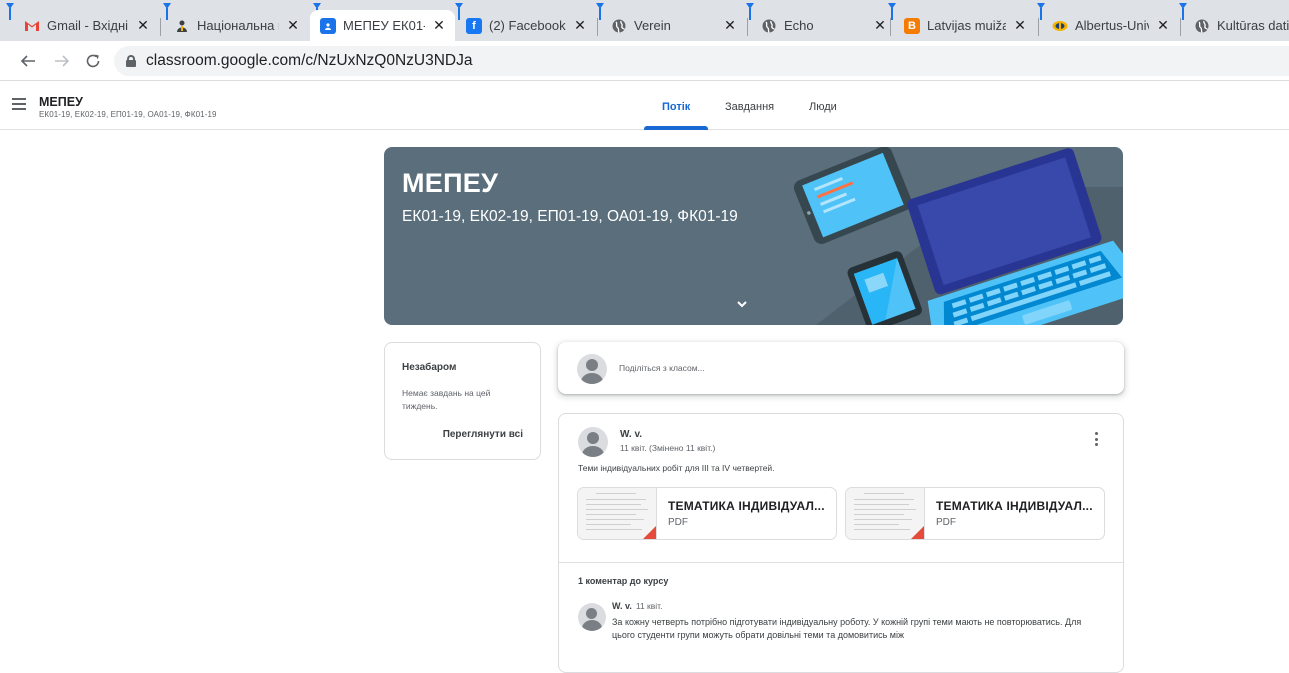 The image size is (1289, 673). Describe the element at coordinates (1096, 441) in the screenshot. I see `more-vert-icon` at that location.